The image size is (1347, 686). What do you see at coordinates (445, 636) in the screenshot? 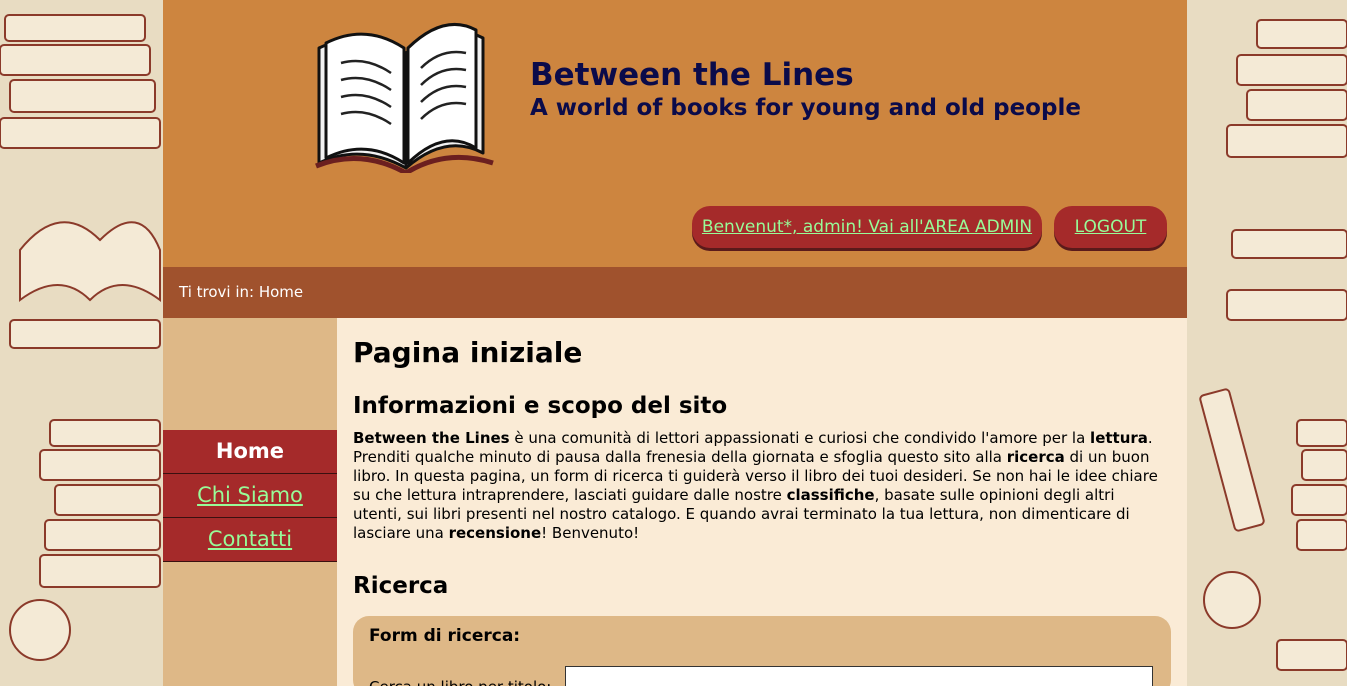
I see `search-form-title: Form di ricerca:` at bounding box center [445, 636].